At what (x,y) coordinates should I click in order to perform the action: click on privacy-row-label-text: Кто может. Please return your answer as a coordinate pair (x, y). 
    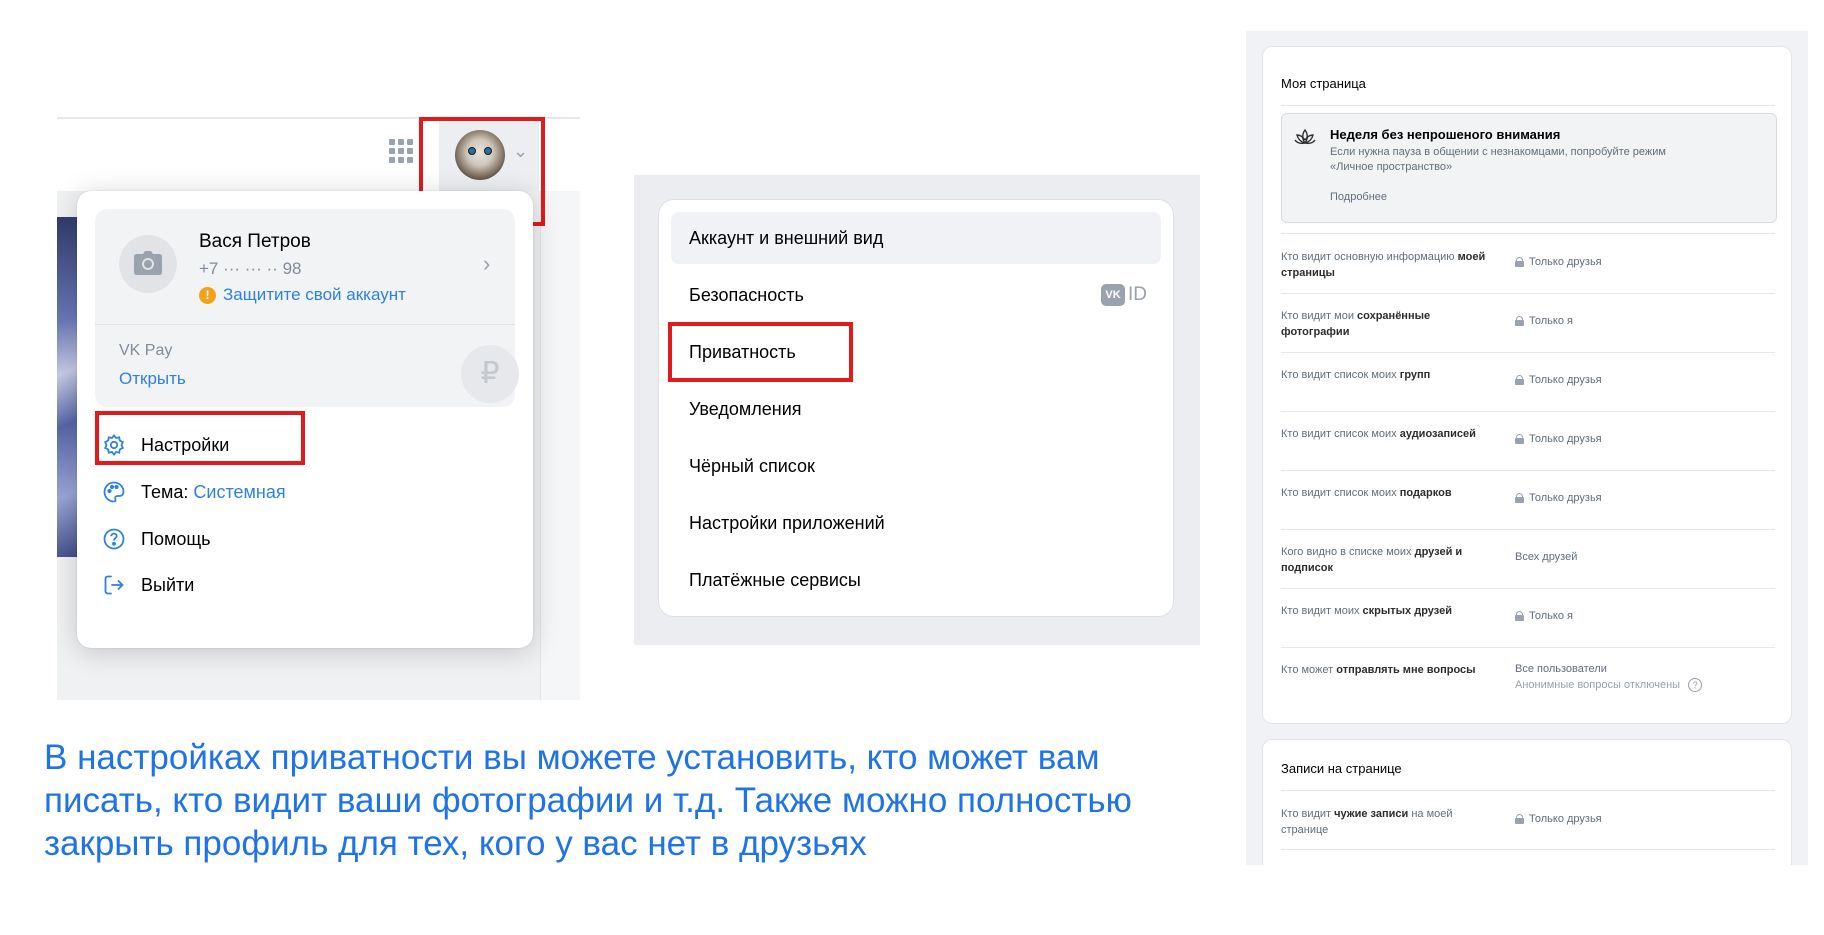
    Looking at the image, I should click on (1309, 670).